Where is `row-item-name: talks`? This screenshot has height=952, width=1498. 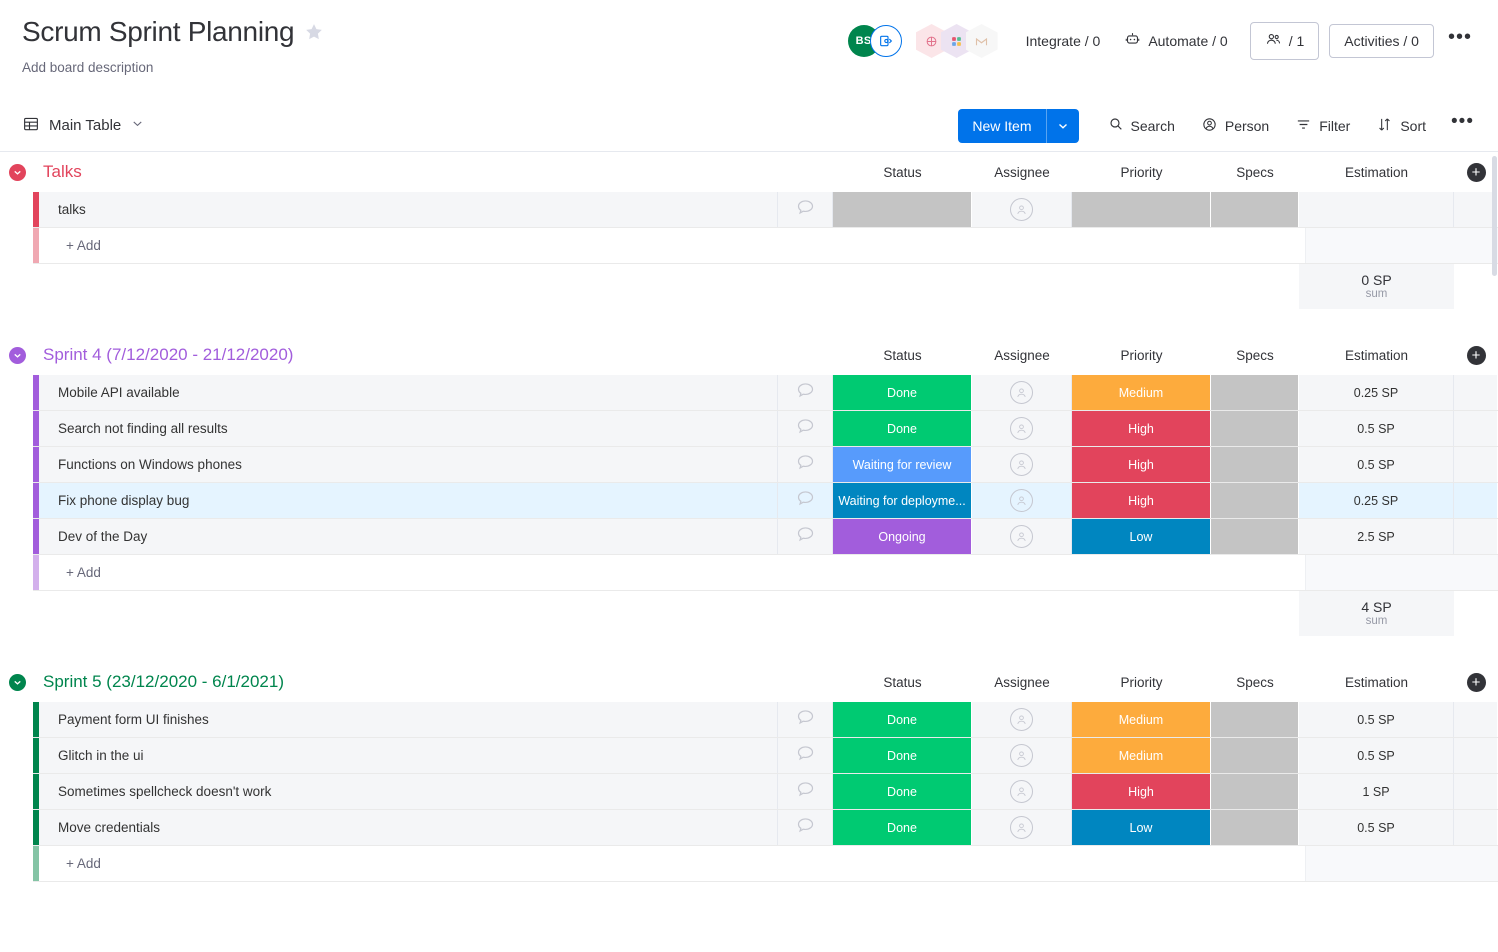
row-item-name: talks is located at coordinates (408, 209).